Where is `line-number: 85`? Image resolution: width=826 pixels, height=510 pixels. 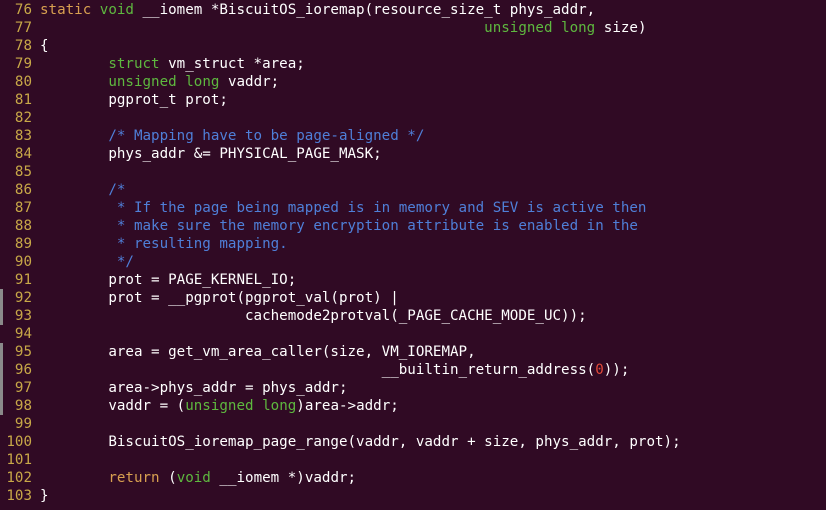 line-number: 85 is located at coordinates (23, 172).